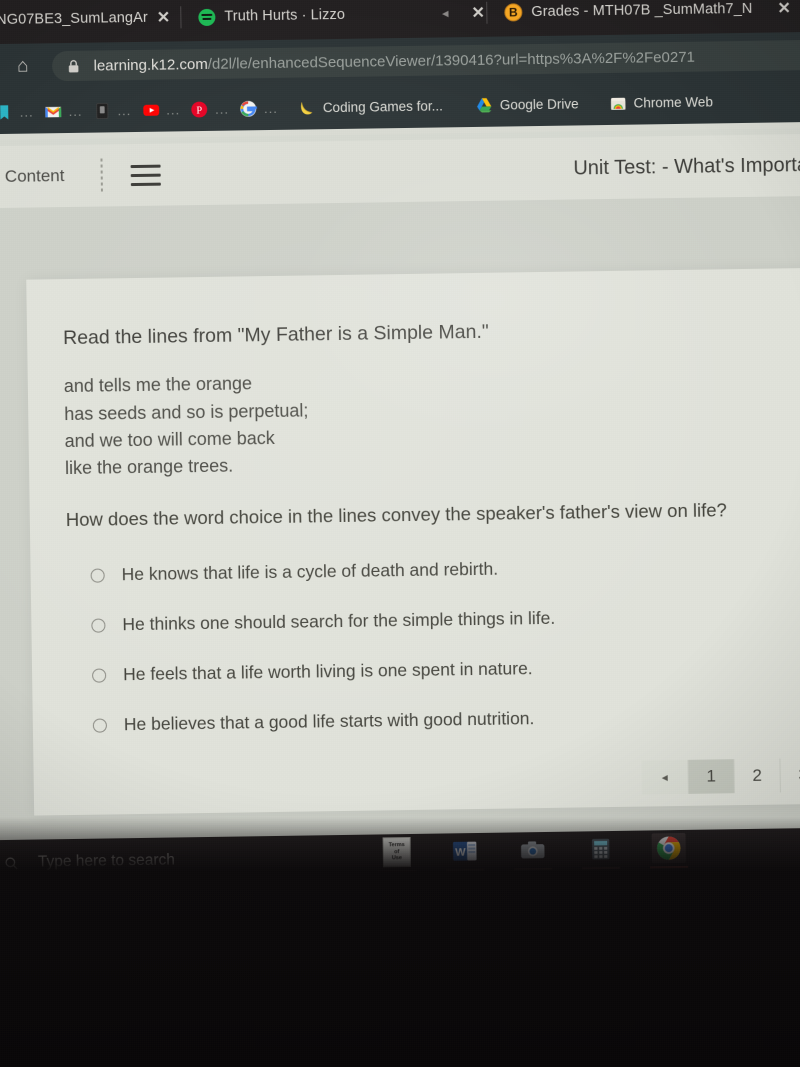 The width and height of the screenshot is (800, 1067). I want to click on taskbar-app-icons: Terms of Use W, so click(533, 852).